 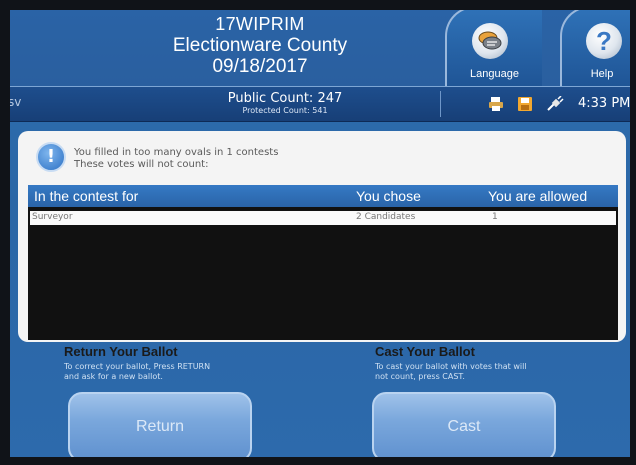 What do you see at coordinates (137, 366) in the screenshot?
I see `return-instruction-line1: To correct your ballot, Press RETURN` at bounding box center [137, 366].